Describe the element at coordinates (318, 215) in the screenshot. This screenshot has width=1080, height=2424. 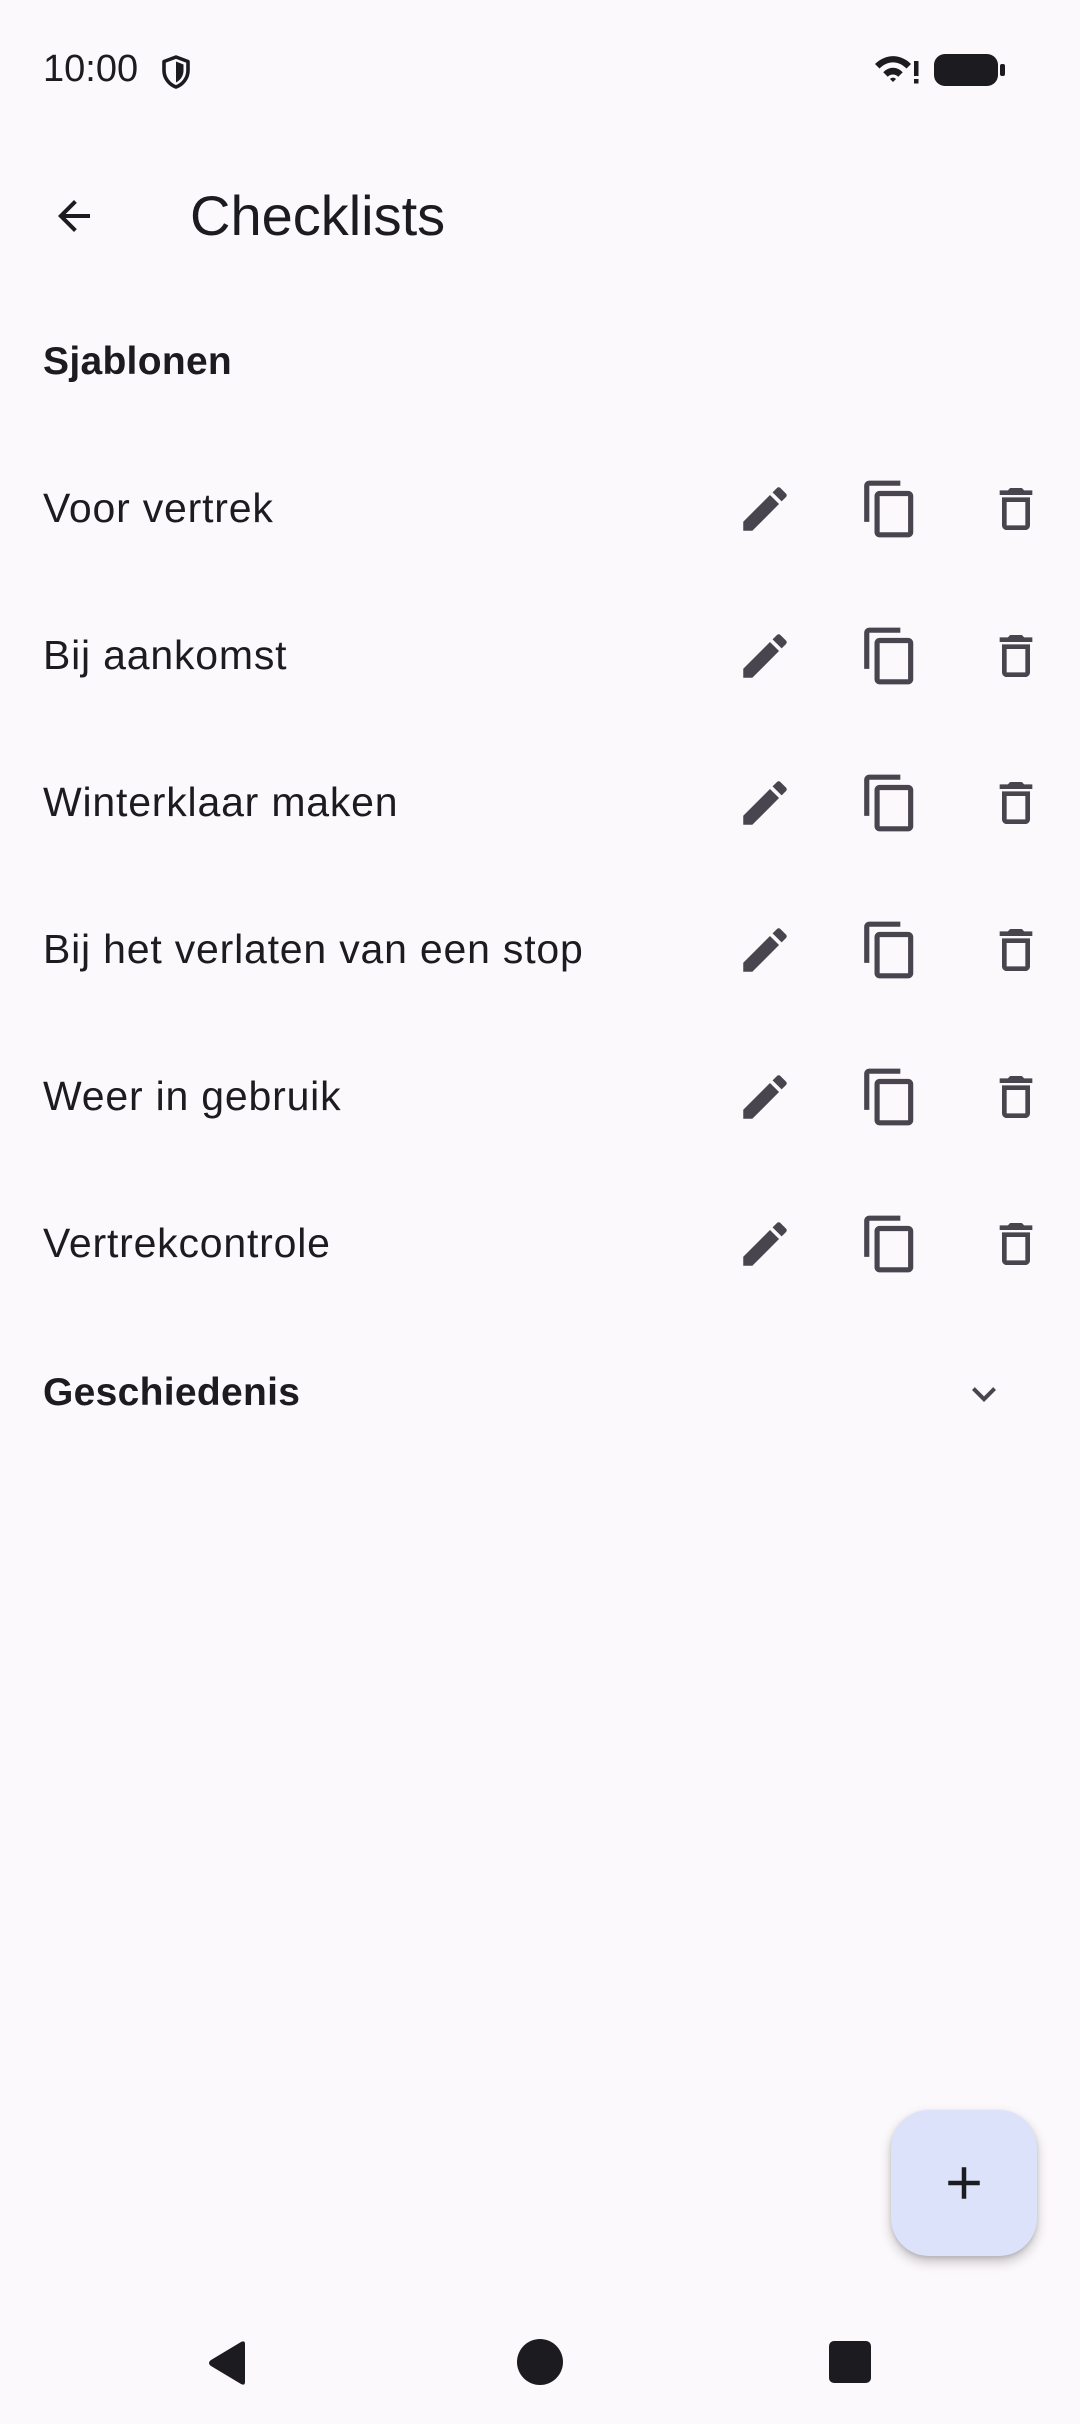
I see `page-title: Checklists` at that location.